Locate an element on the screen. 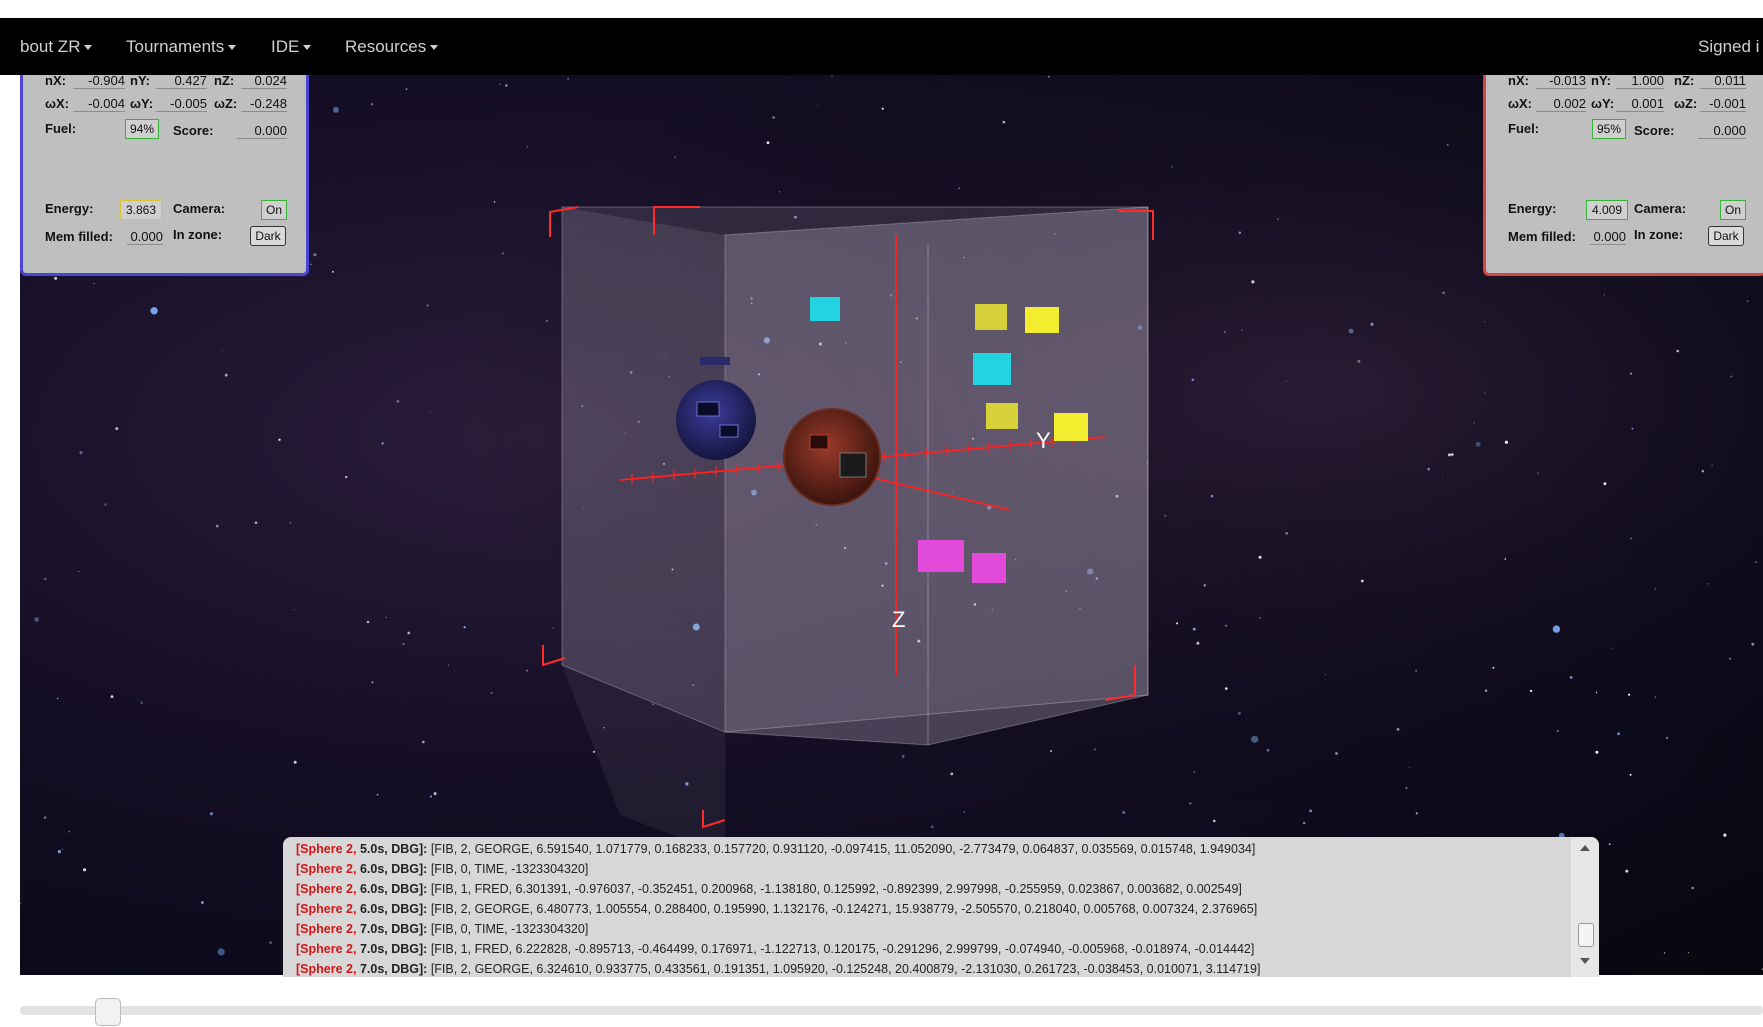 This screenshot has height=1027, width=1763. scroll-up-icon is located at coordinates (1585, 848).